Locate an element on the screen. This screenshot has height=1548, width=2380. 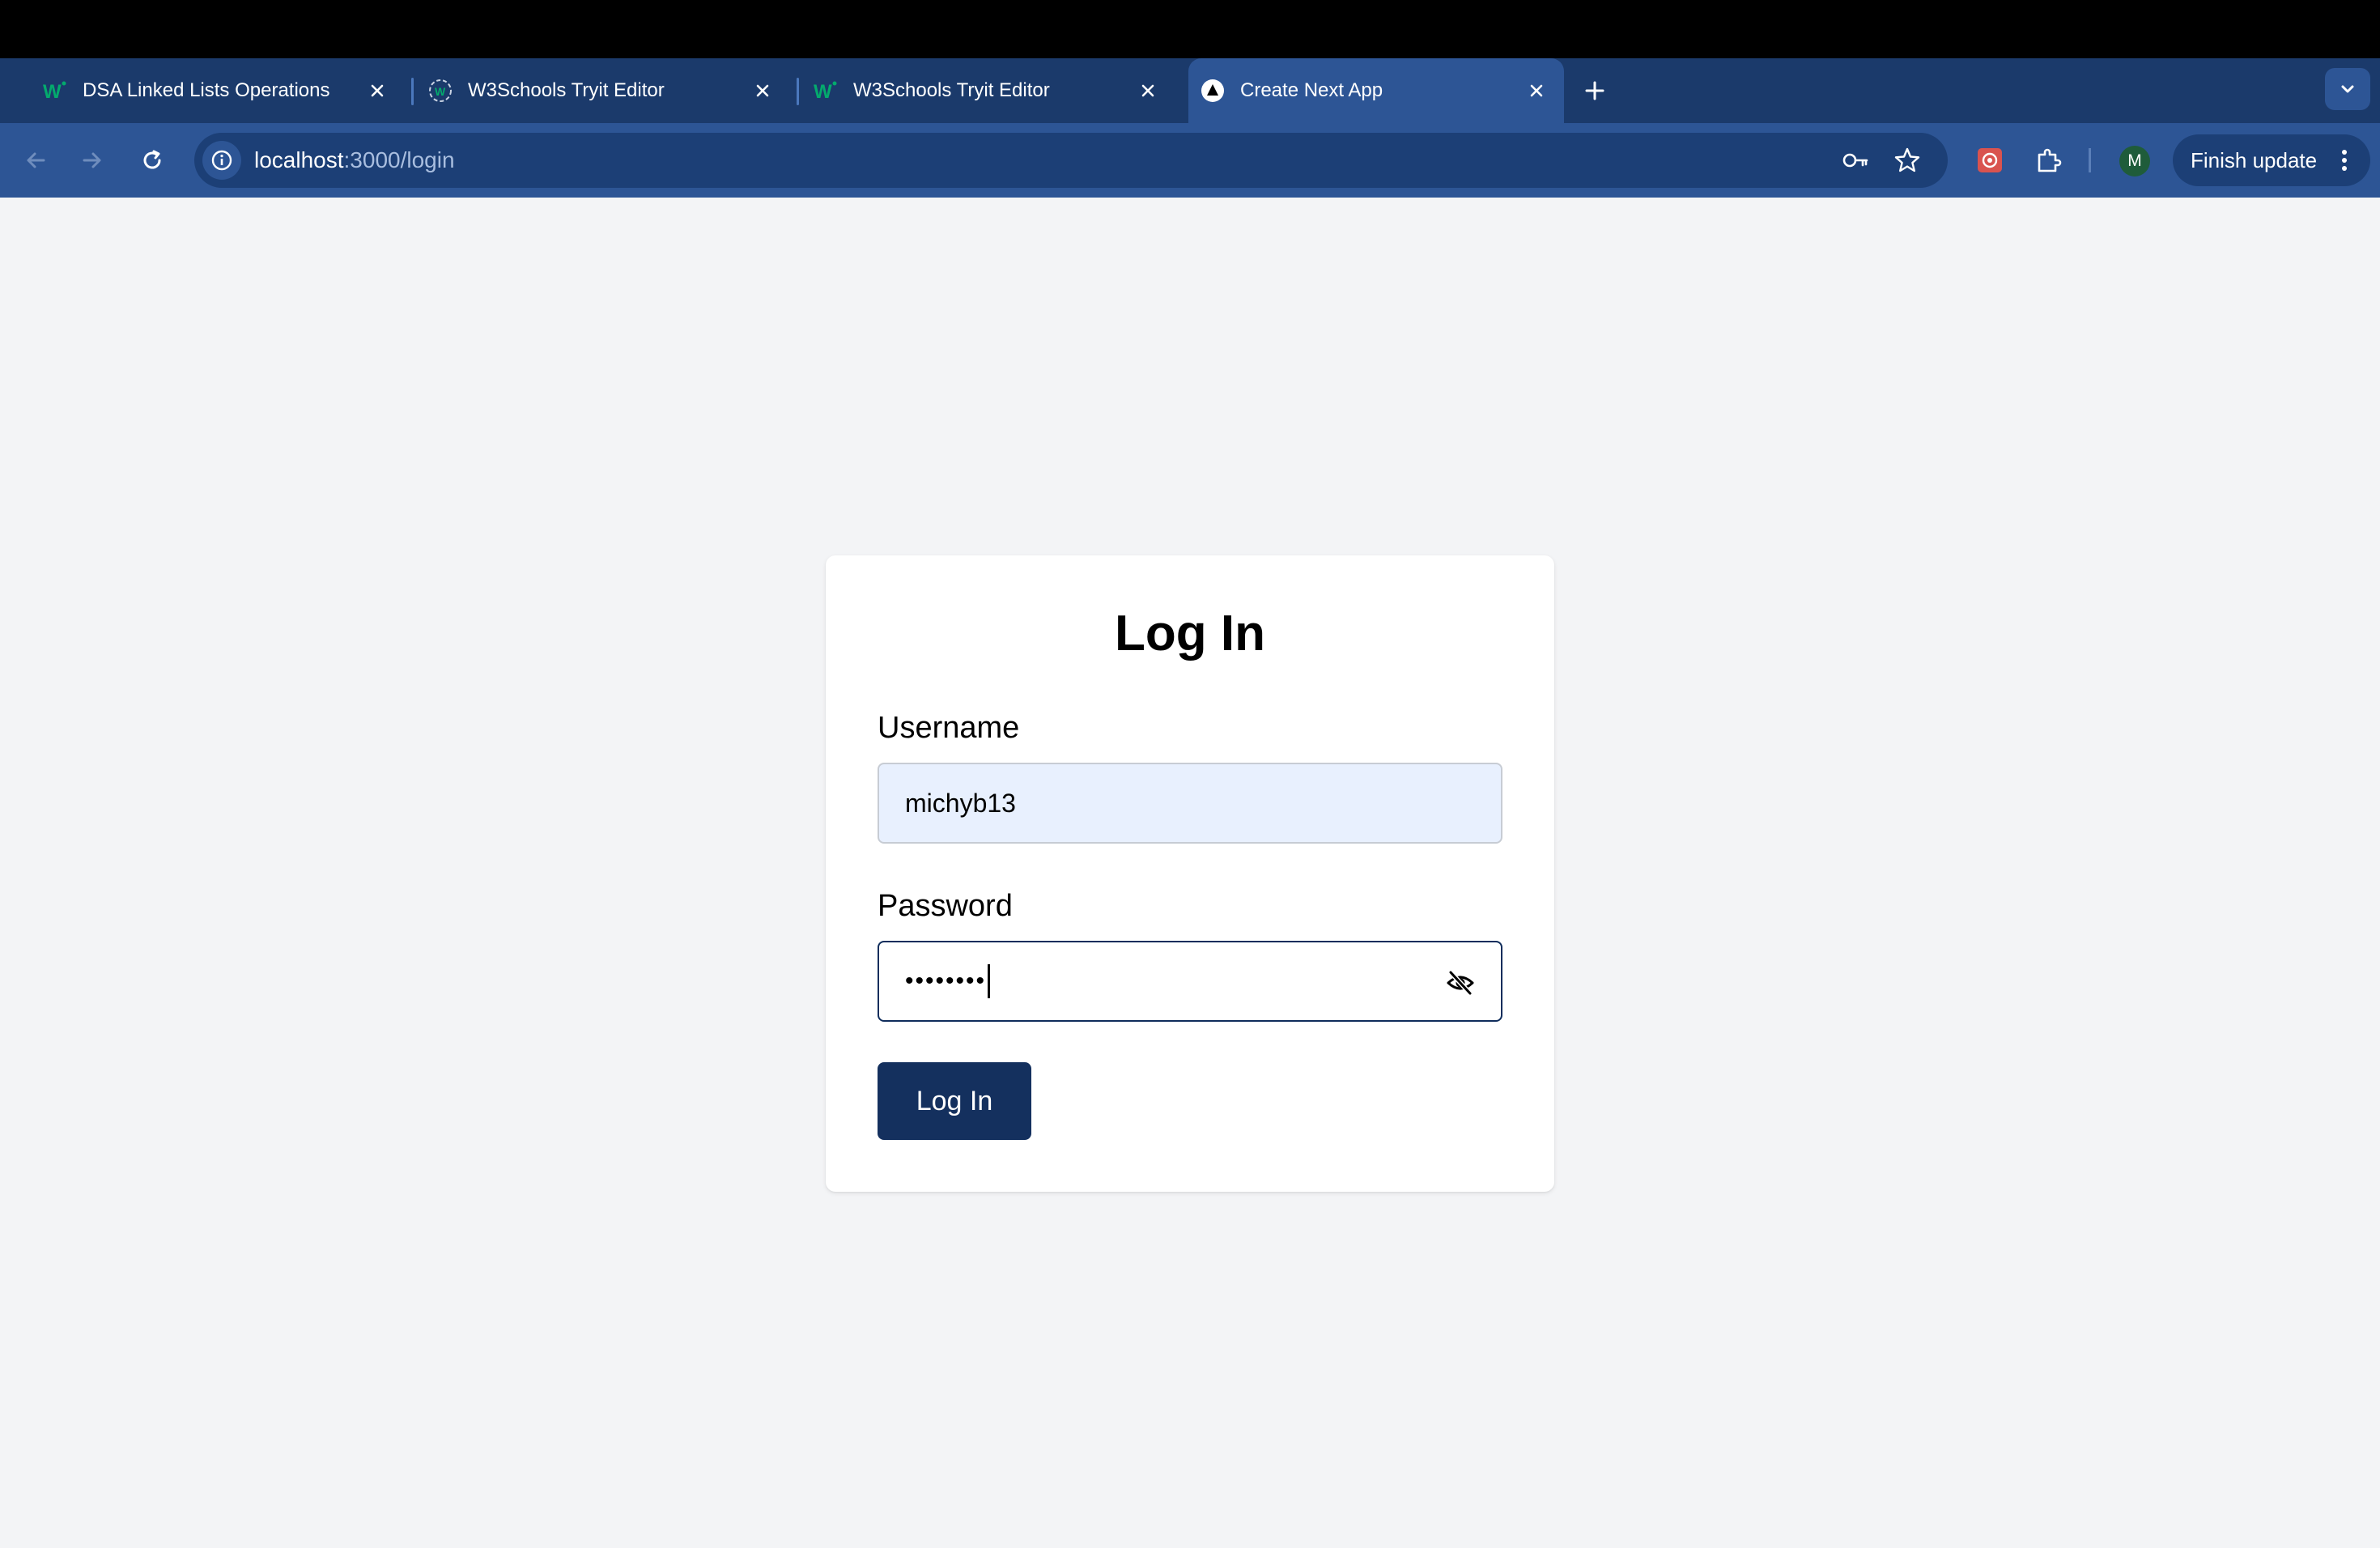
new-tab-button is located at coordinates (1595, 91).